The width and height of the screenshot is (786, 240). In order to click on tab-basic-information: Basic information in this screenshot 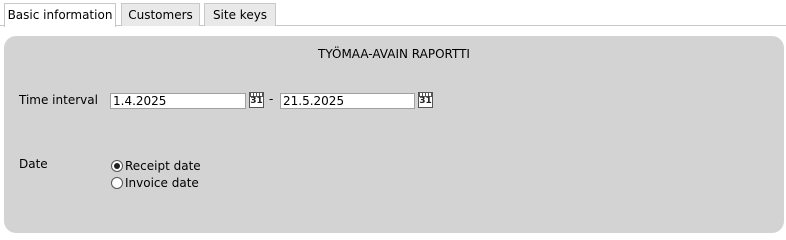, I will do `click(60, 15)`.